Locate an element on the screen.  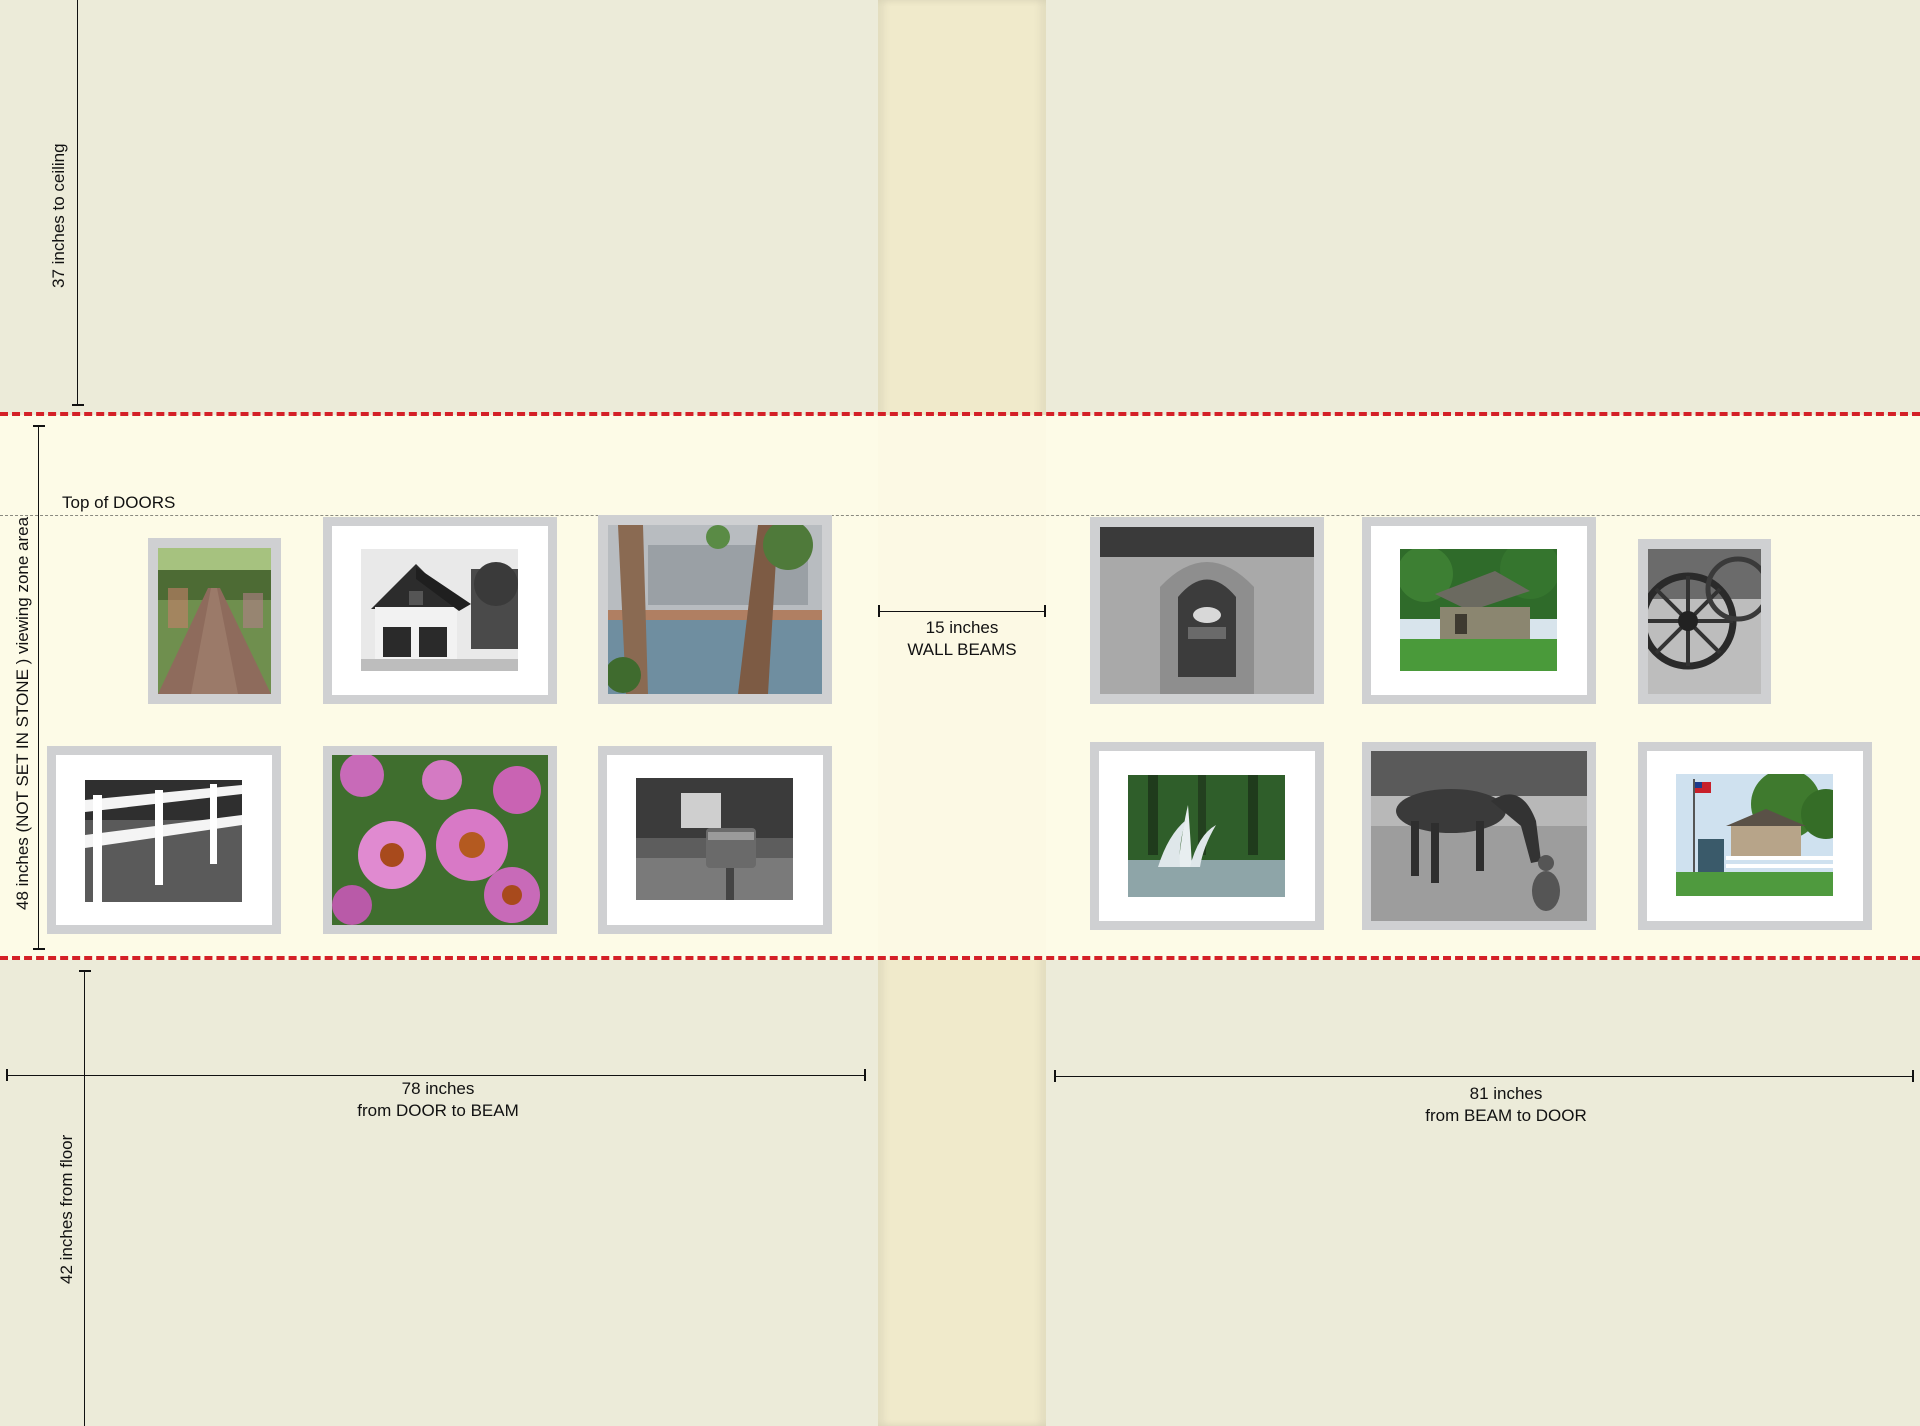
photo-mailbox is located at coordinates (714, 839).